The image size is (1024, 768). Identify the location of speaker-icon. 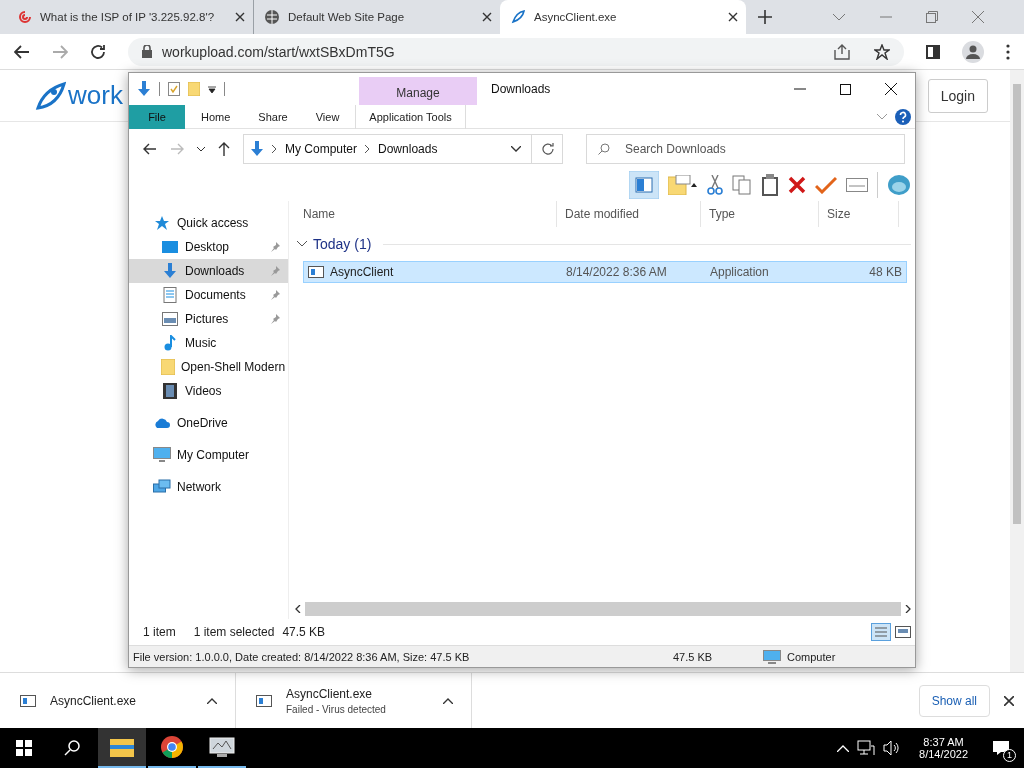
(892, 748).